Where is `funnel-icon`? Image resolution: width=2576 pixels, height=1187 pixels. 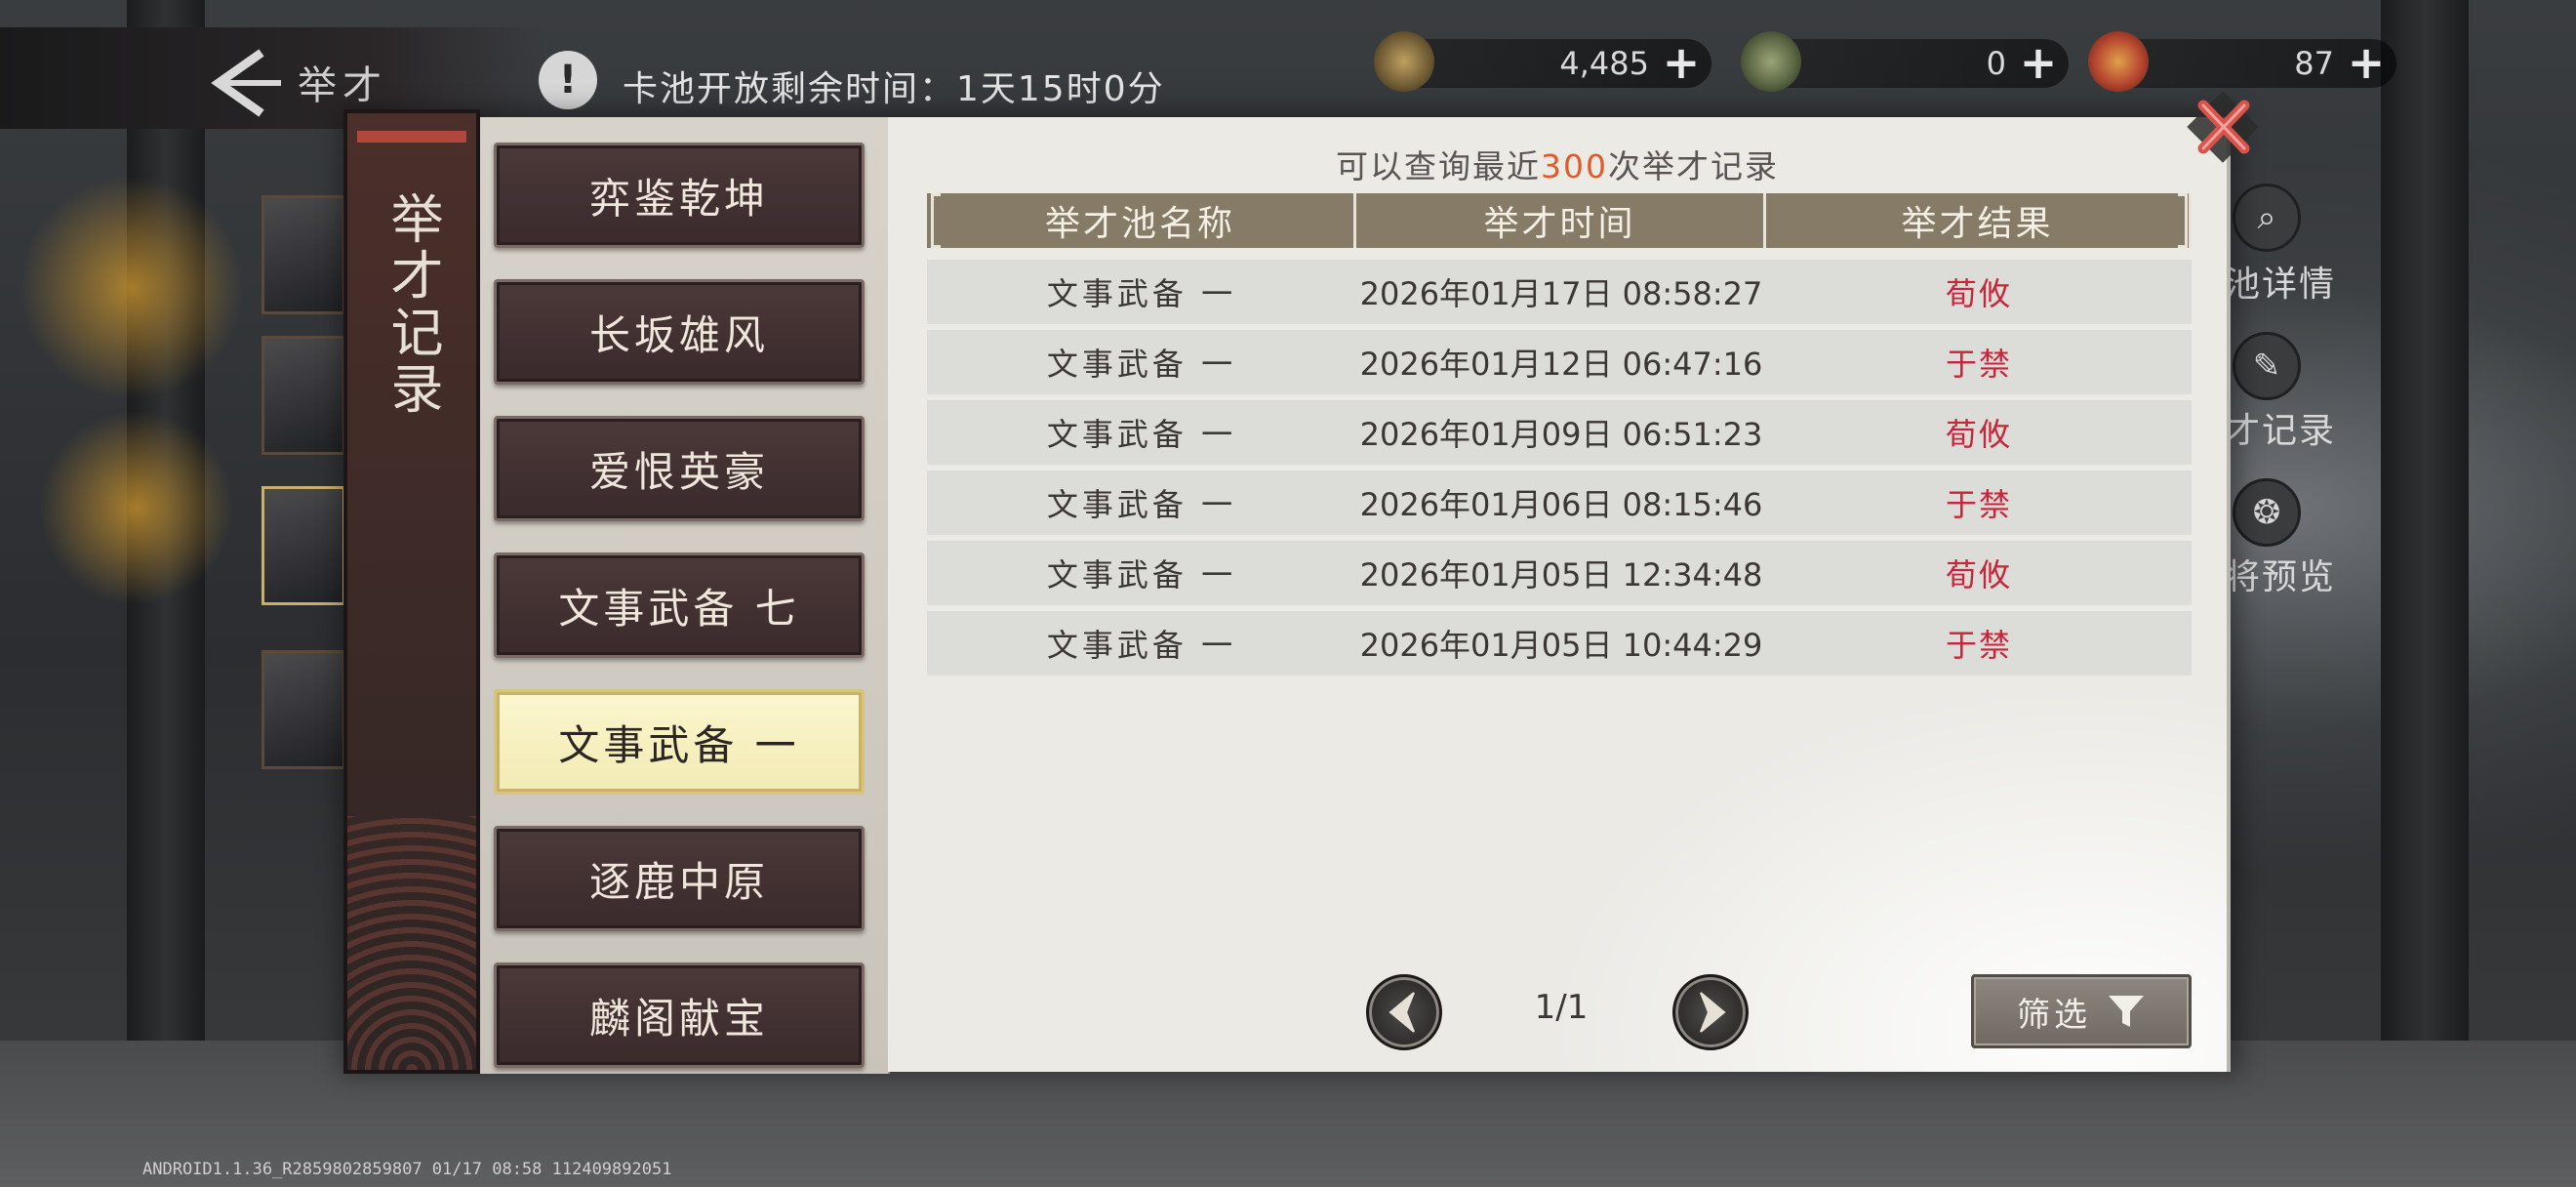 funnel-icon is located at coordinates (2126, 1011).